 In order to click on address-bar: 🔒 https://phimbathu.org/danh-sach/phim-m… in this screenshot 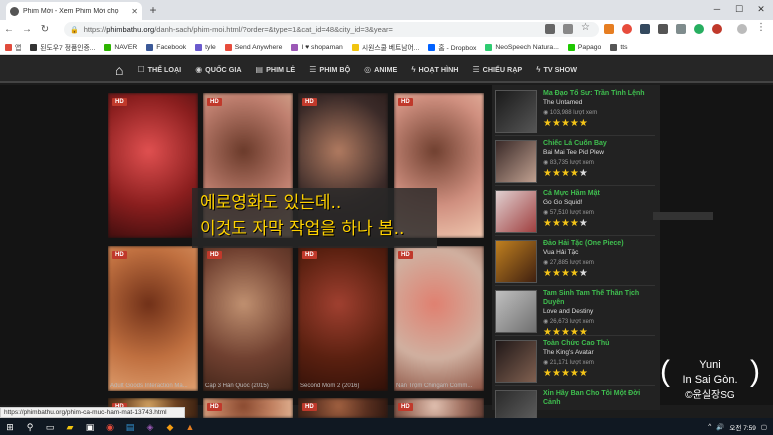, I will do `click(331, 29)`.